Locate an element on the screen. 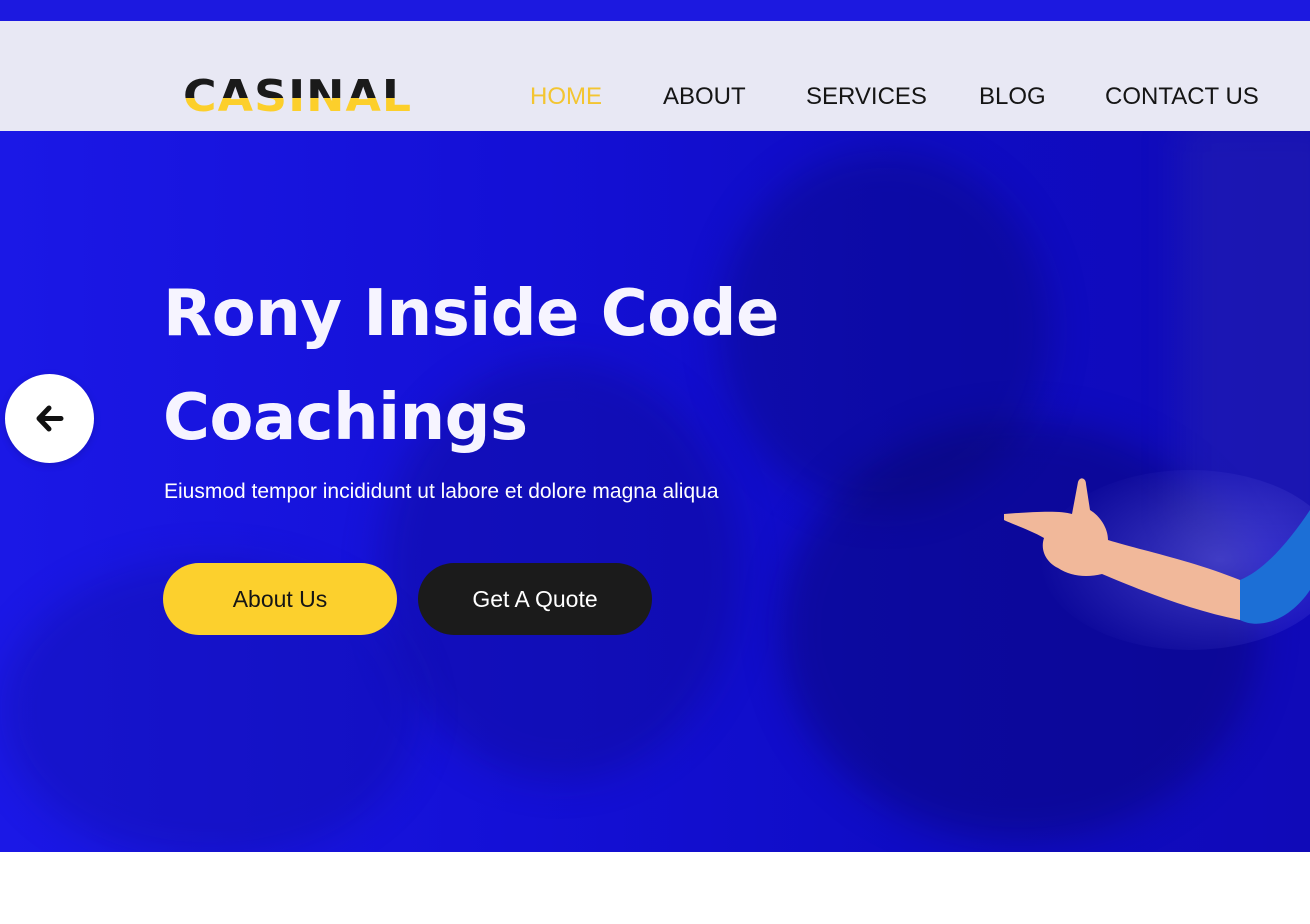 The height and width of the screenshot is (924, 1310). nav-item-contact-us: CONTACT US is located at coordinates (1182, 97).